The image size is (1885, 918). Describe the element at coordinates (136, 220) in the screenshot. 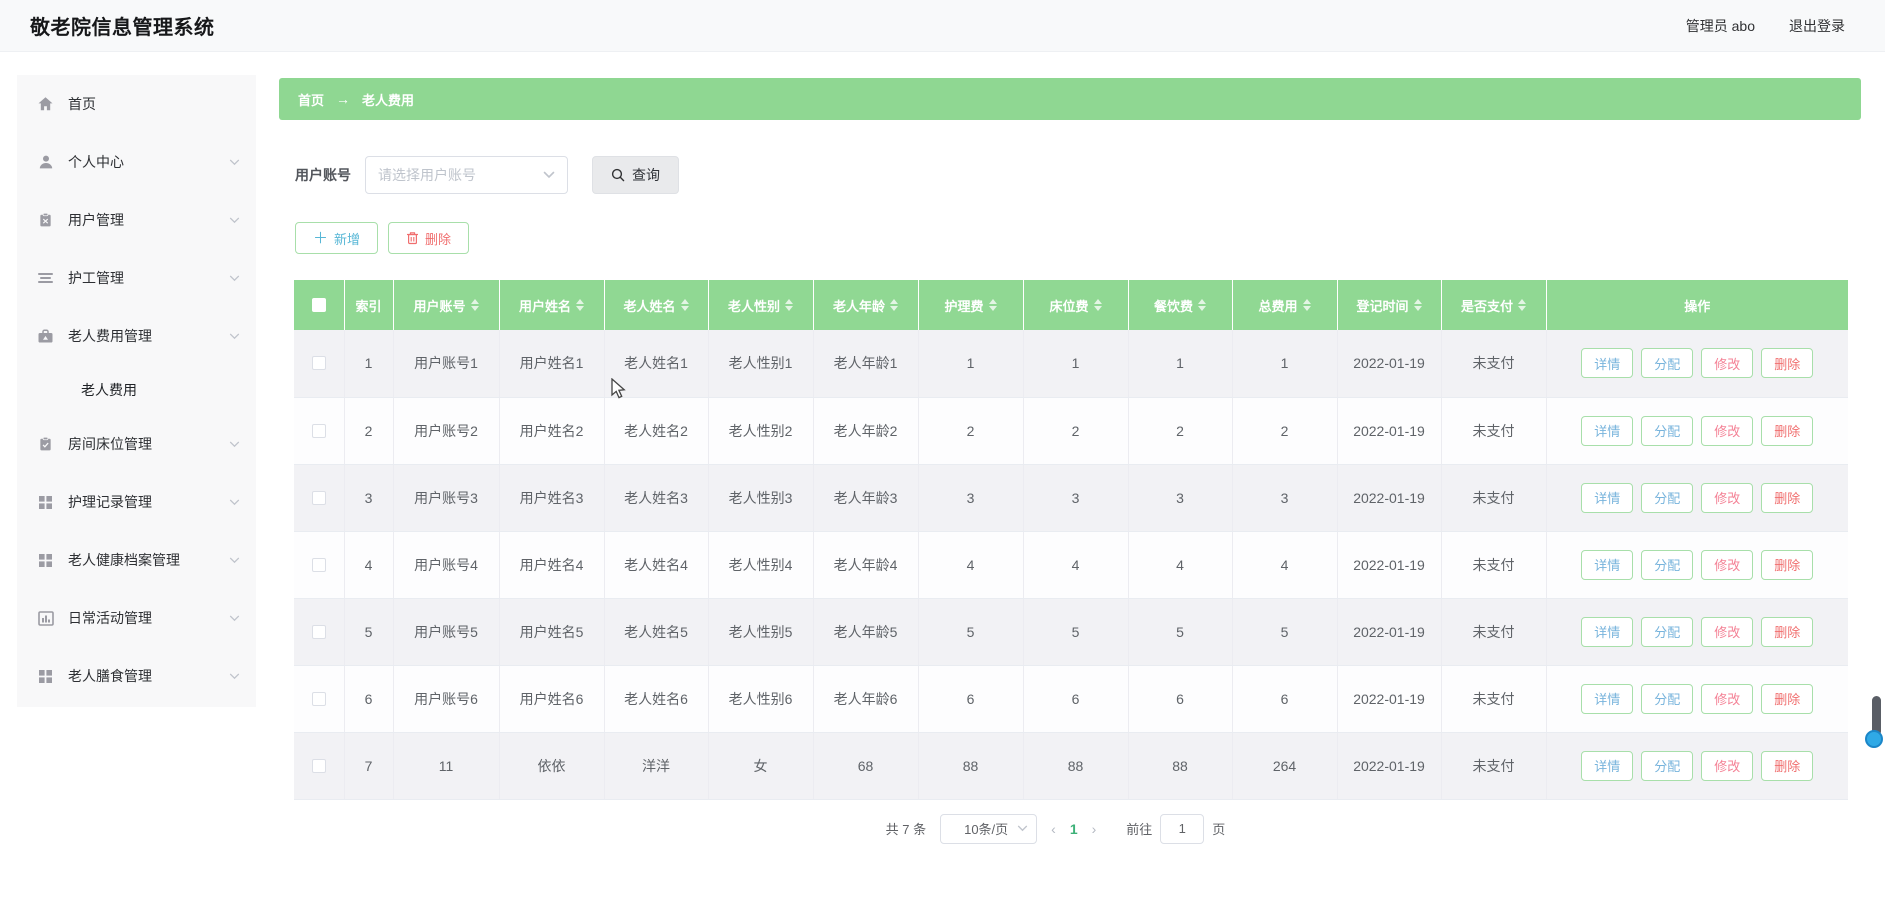

I see `sidebar-item-2: 用户管理` at that location.